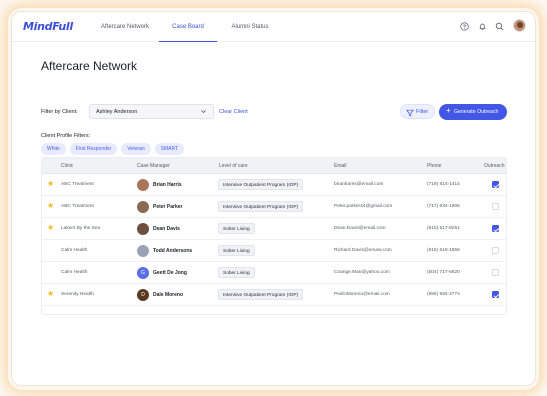  What do you see at coordinates (443, 294) in the screenshot?
I see `phone-cell: (656) 594-2774` at bounding box center [443, 294].